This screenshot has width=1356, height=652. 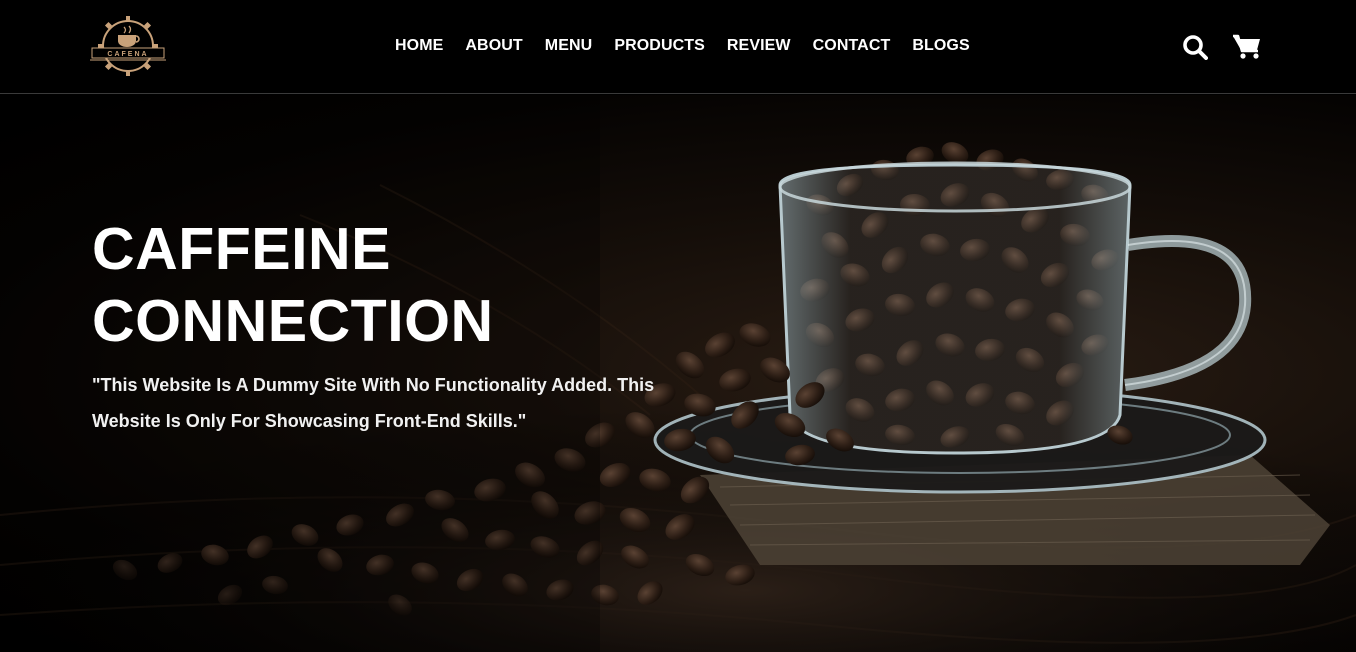 What do you see at coordinates (293, 321) in the screenshot?
I see `hero-title-line2: CONNECTION` at bounding box center [293, 321].